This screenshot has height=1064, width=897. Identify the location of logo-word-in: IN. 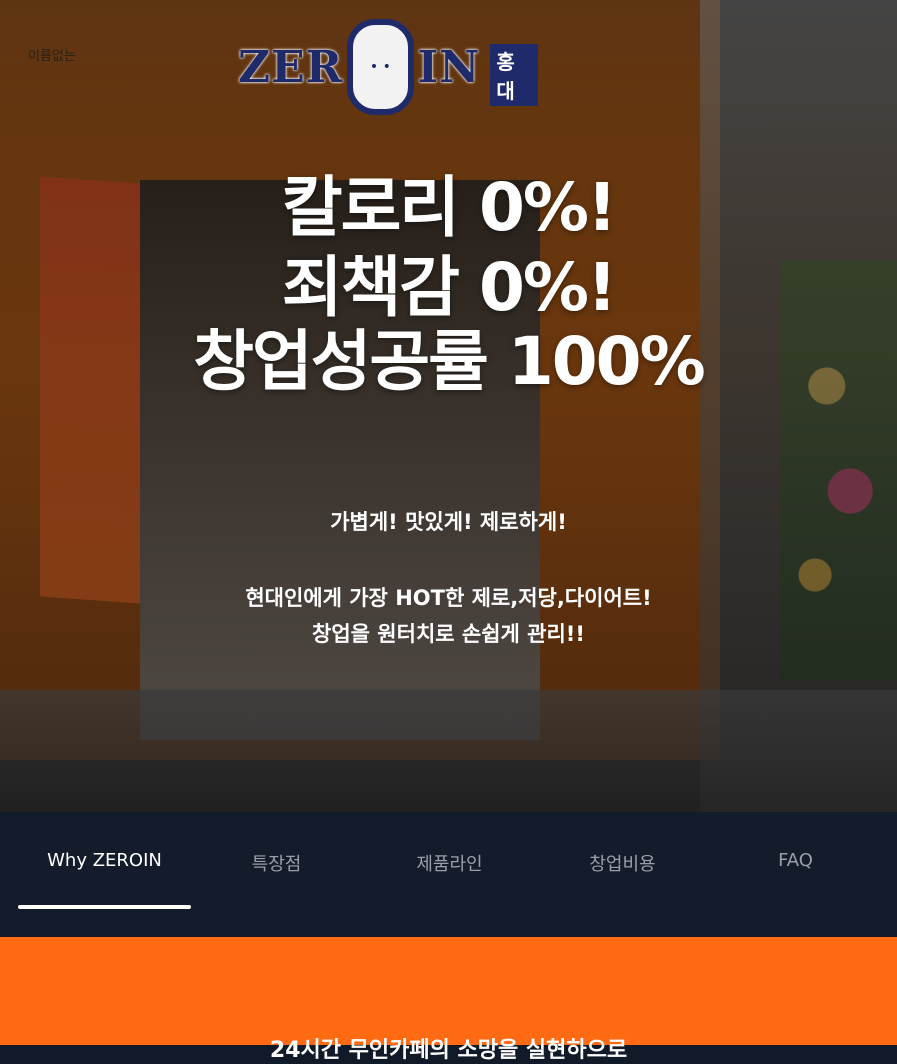
(449, 67).